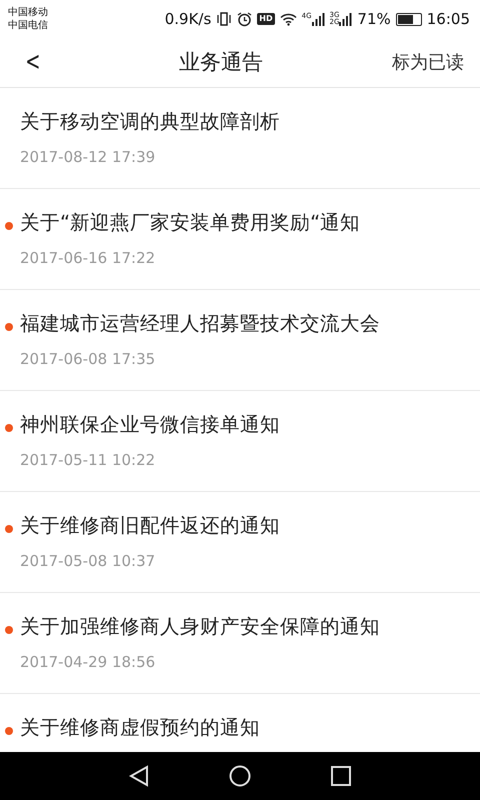 This screenshot has height=800, width=480. What do you see at coordinates (240, 441) in the screenshot?
I see `notice-item: 神州联保企业号微信接单通知 2017-05-11 10:22` at bounding box center [240, 441].